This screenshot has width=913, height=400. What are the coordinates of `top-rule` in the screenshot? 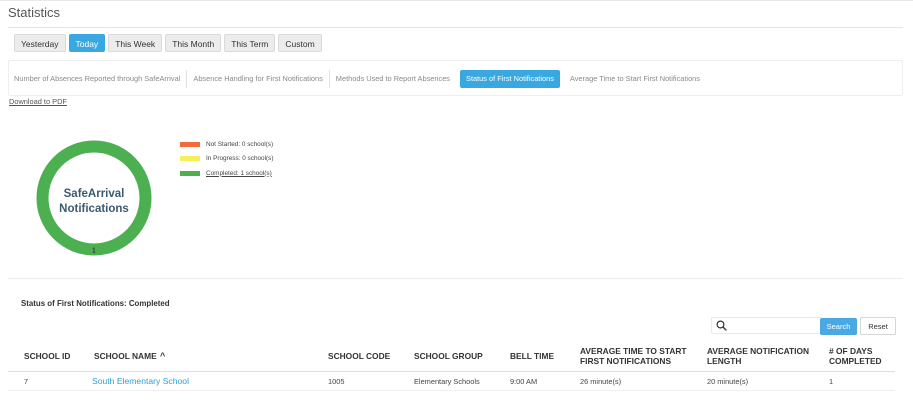 It's located at (456, 0).